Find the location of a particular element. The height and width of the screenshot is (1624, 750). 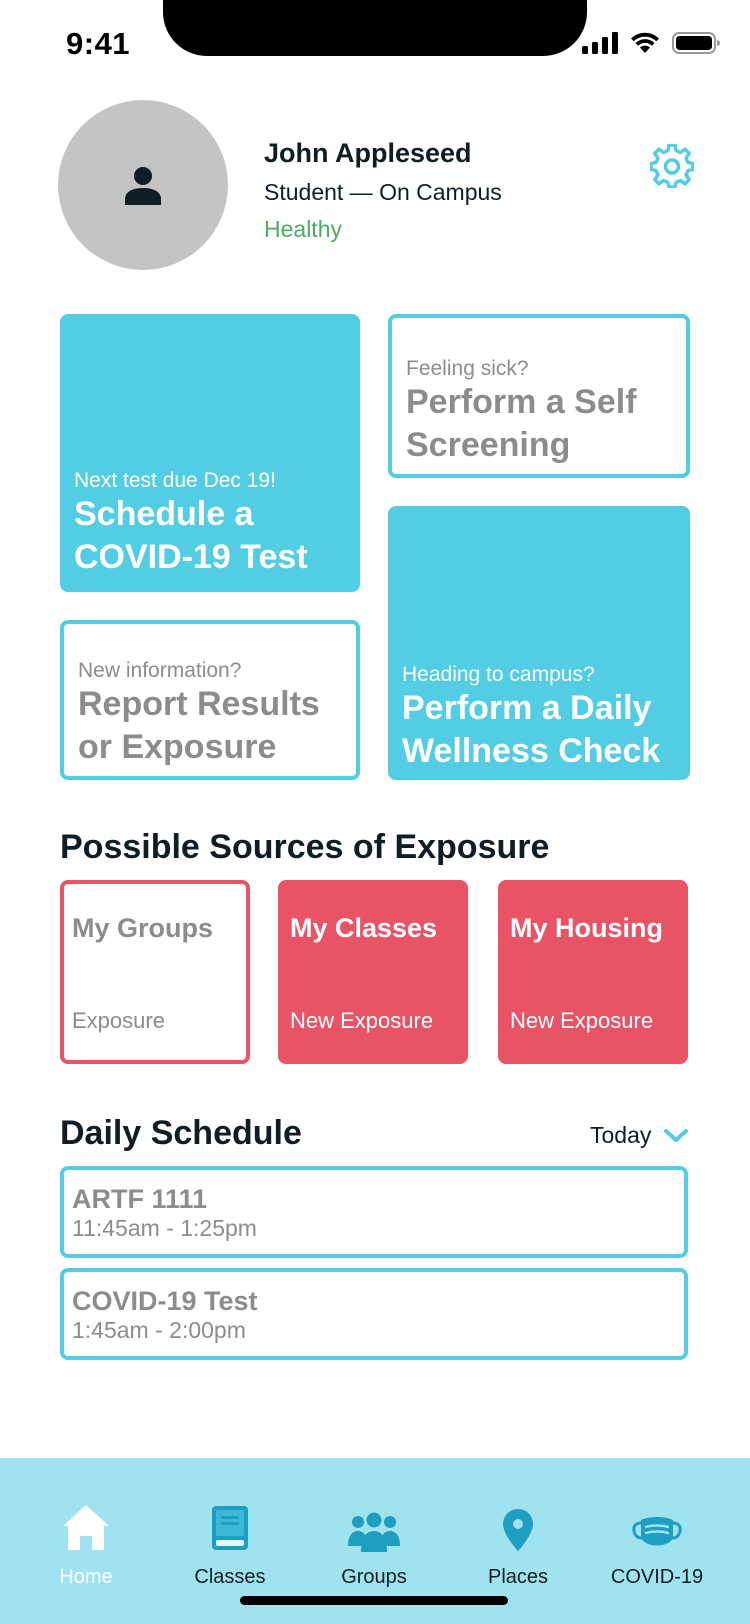

tab-covid: COVID-19 is located at coordinates (657, 1541).